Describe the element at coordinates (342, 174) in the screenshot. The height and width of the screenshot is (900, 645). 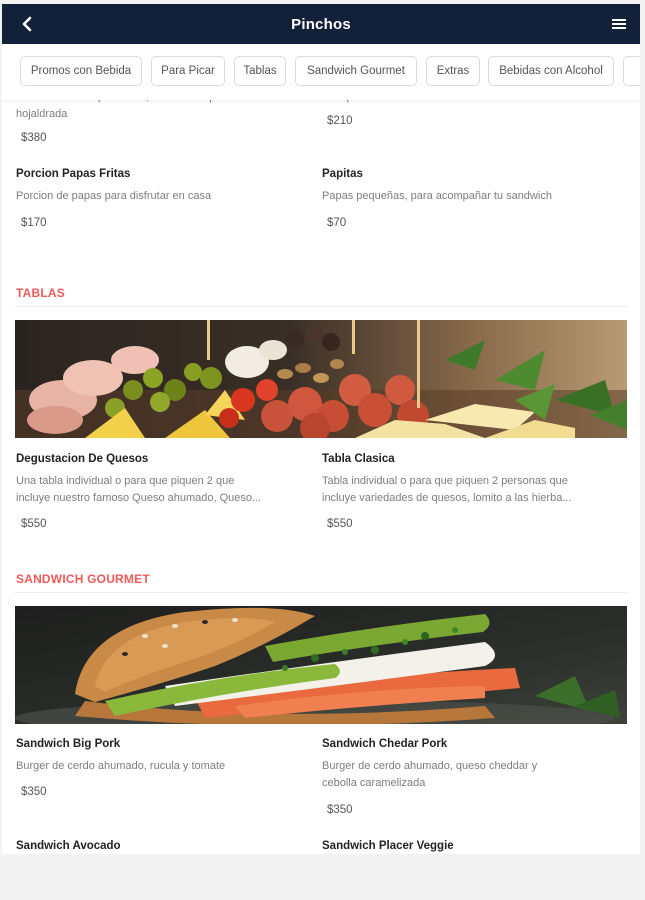
I see `item-name: Papitas` at that location.